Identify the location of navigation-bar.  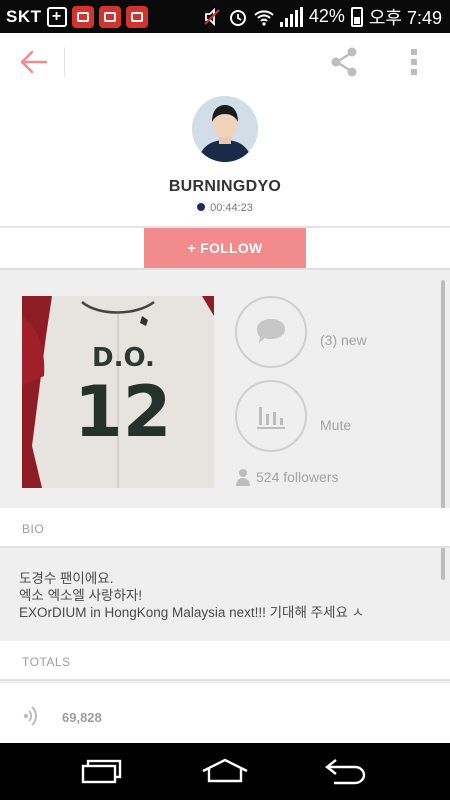
(225, 771).